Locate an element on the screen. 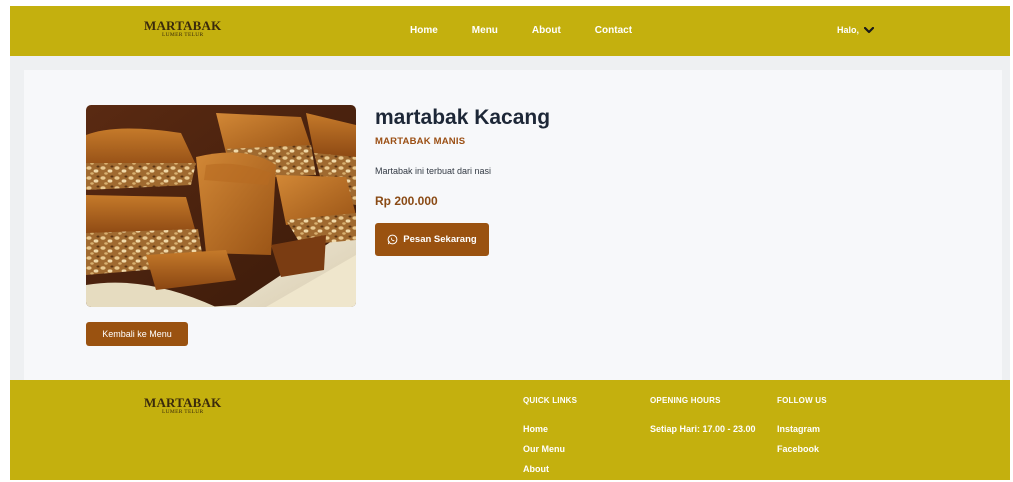 The width and height of the screenshot is (1013, 482). quick-links-heading: QUICK LINKS is located at coordinates (550, 400).